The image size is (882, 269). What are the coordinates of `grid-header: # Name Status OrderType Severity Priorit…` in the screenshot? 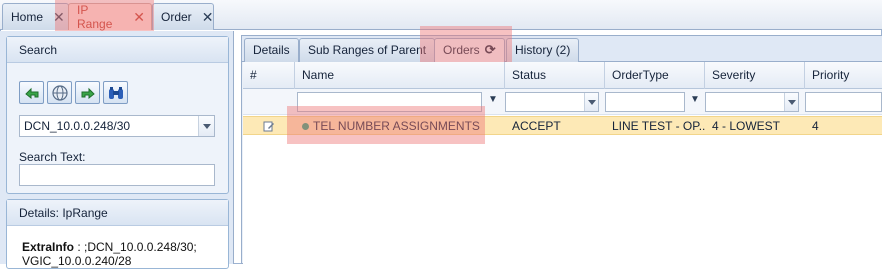 It's located at (562, 75).